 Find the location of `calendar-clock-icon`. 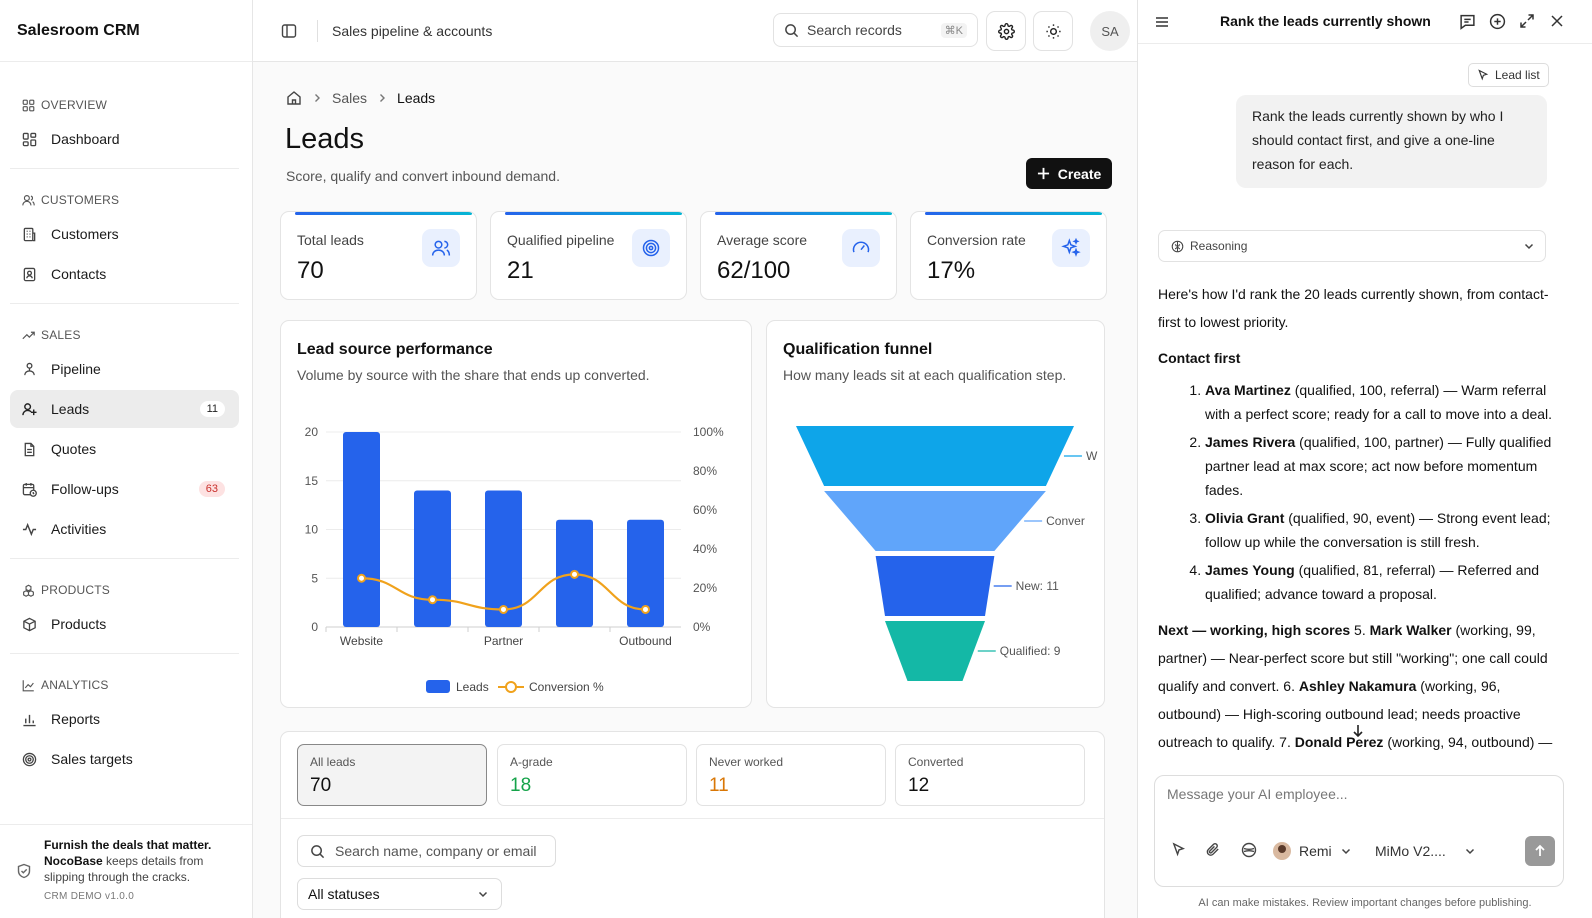

calendar-clock-icon is located at coordinates (29, 489).